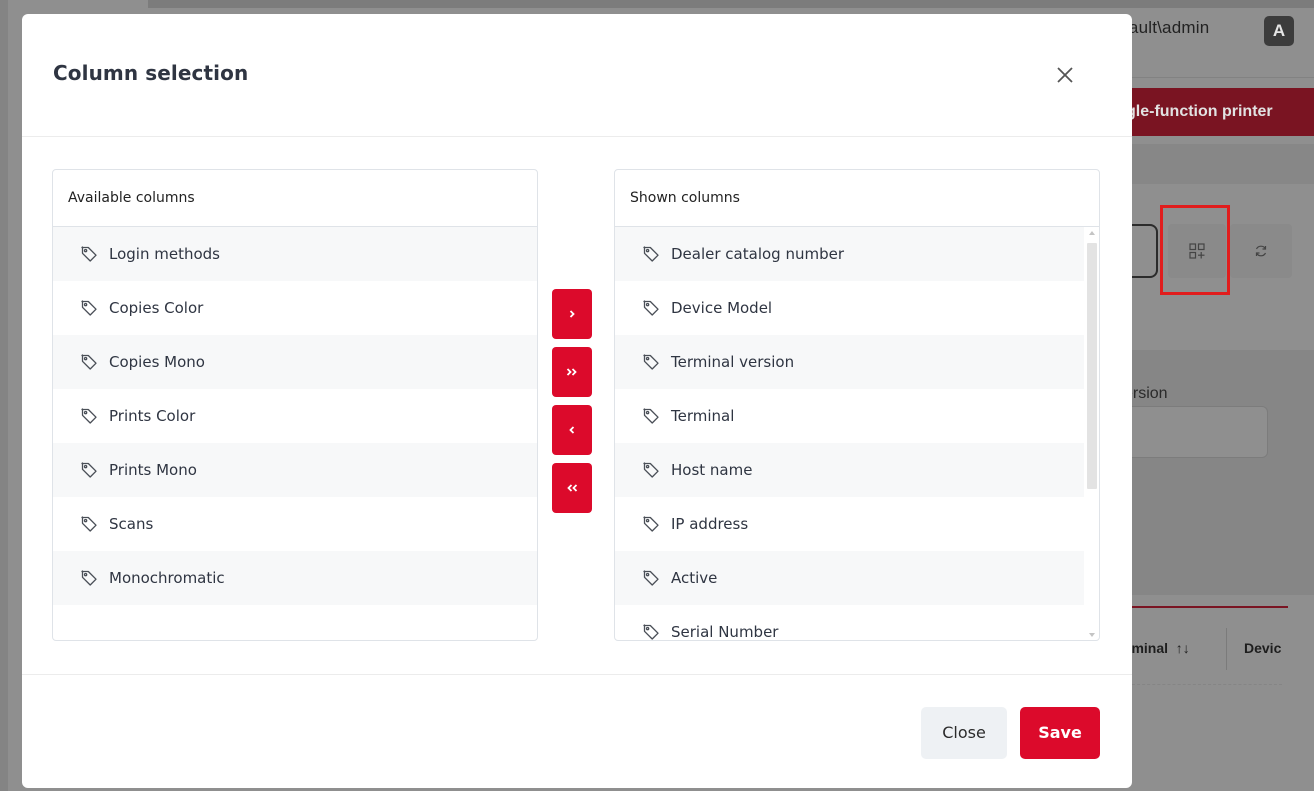 The width and height of the screenshot is (1314, 791). What do you see at coordinates (849, 578) in the screenshot?
I see `list-item: Active` at bounding box center [849, 578].